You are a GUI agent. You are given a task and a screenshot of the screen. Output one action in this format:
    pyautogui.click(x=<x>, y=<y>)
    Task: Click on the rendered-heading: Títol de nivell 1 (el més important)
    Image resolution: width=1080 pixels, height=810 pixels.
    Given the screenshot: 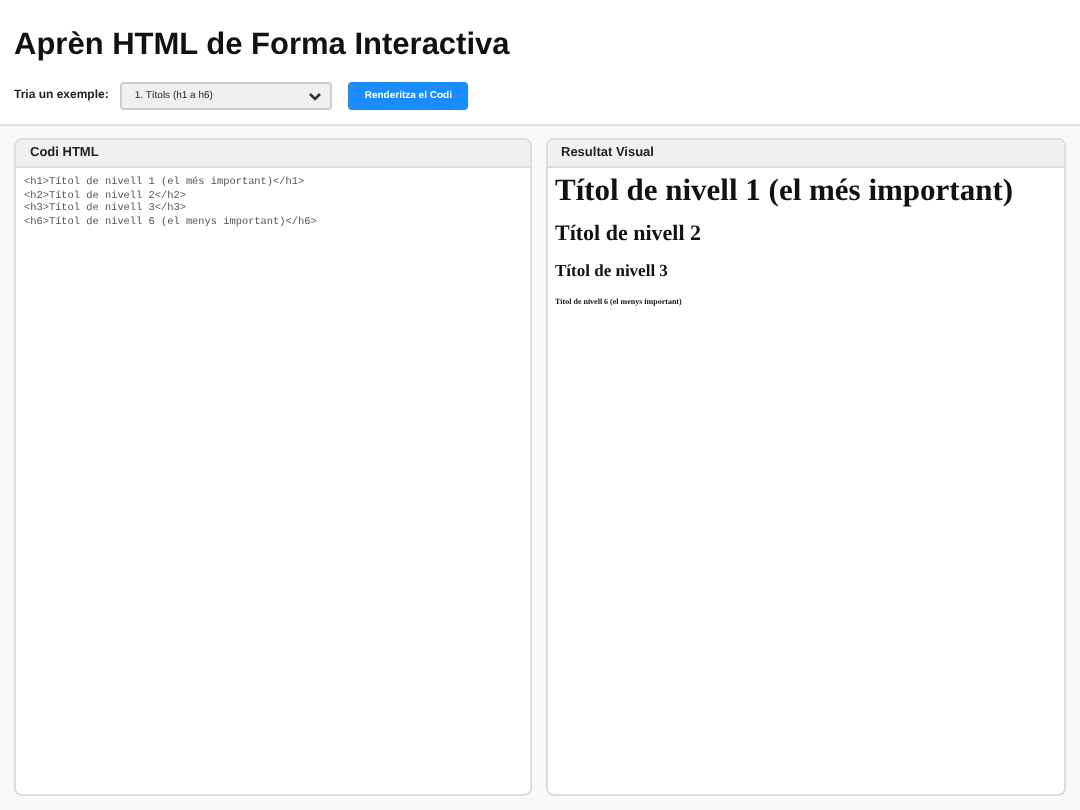 What is the action you would take?
    pyautogui.click(x=784, y=192)
    